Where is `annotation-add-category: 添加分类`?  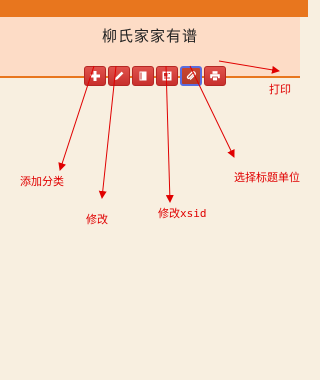
annotation-add-category: 添加分类 is located at coordinates (42, 181).